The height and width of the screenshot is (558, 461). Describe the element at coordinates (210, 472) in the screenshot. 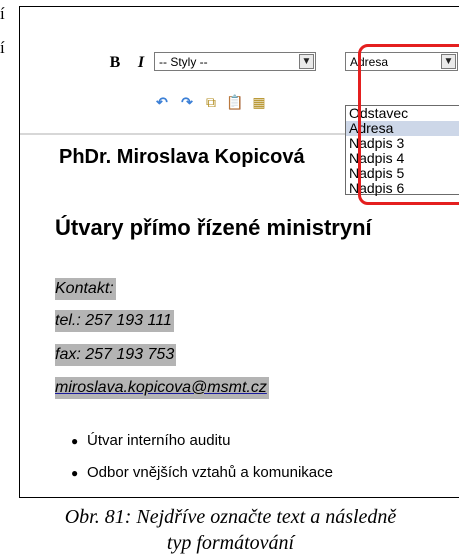

I see `list-item-label: Odbor vnějších vztahů a komunikace` at that location.